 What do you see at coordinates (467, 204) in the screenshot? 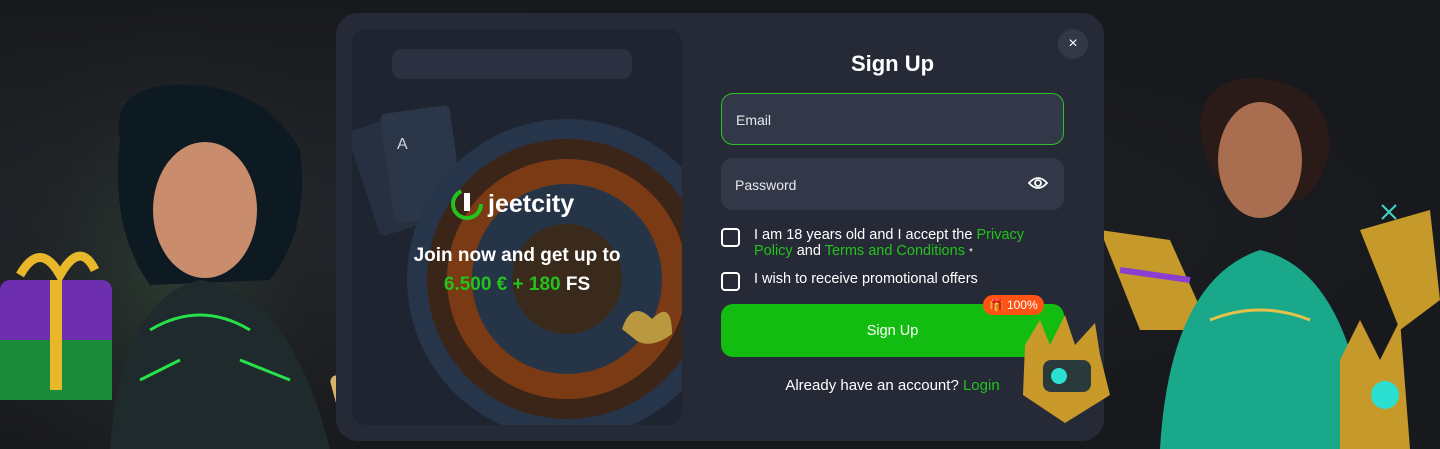
I see `brand-logo-icon` at bounding box center [467, 204].